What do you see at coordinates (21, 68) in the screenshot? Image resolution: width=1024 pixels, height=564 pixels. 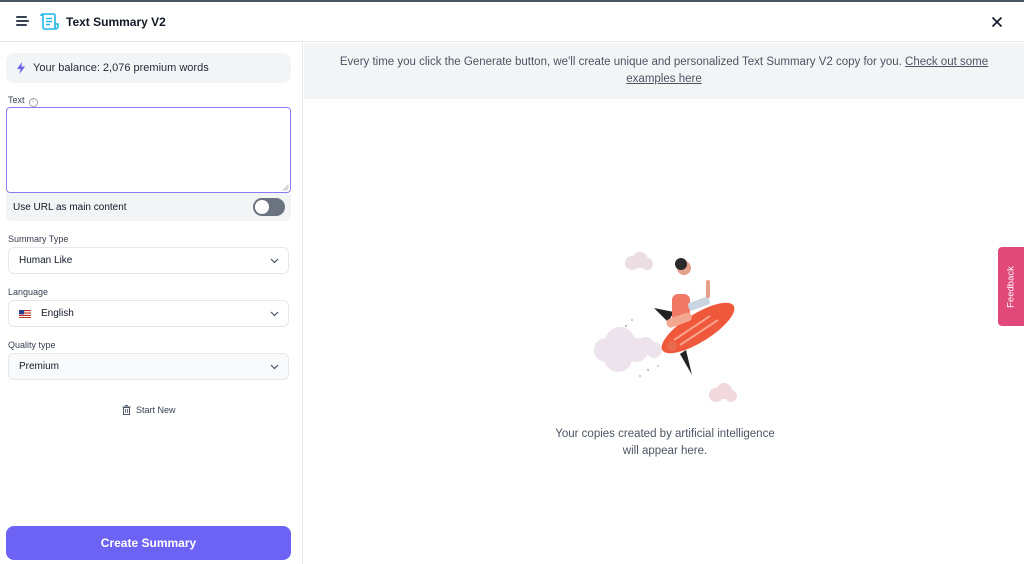 I see `lightning-bolt-icon` at bounding box center [21, 68].